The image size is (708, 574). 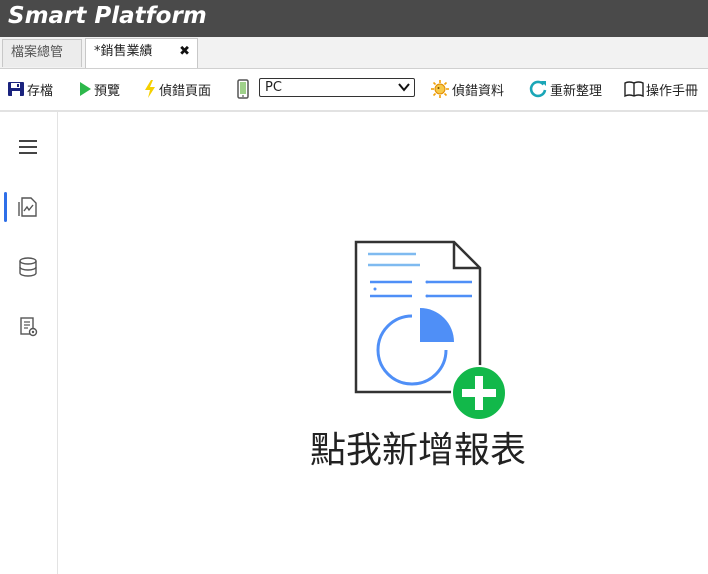 I want to click on mobile-device-icon, so click(x=243, y=89).